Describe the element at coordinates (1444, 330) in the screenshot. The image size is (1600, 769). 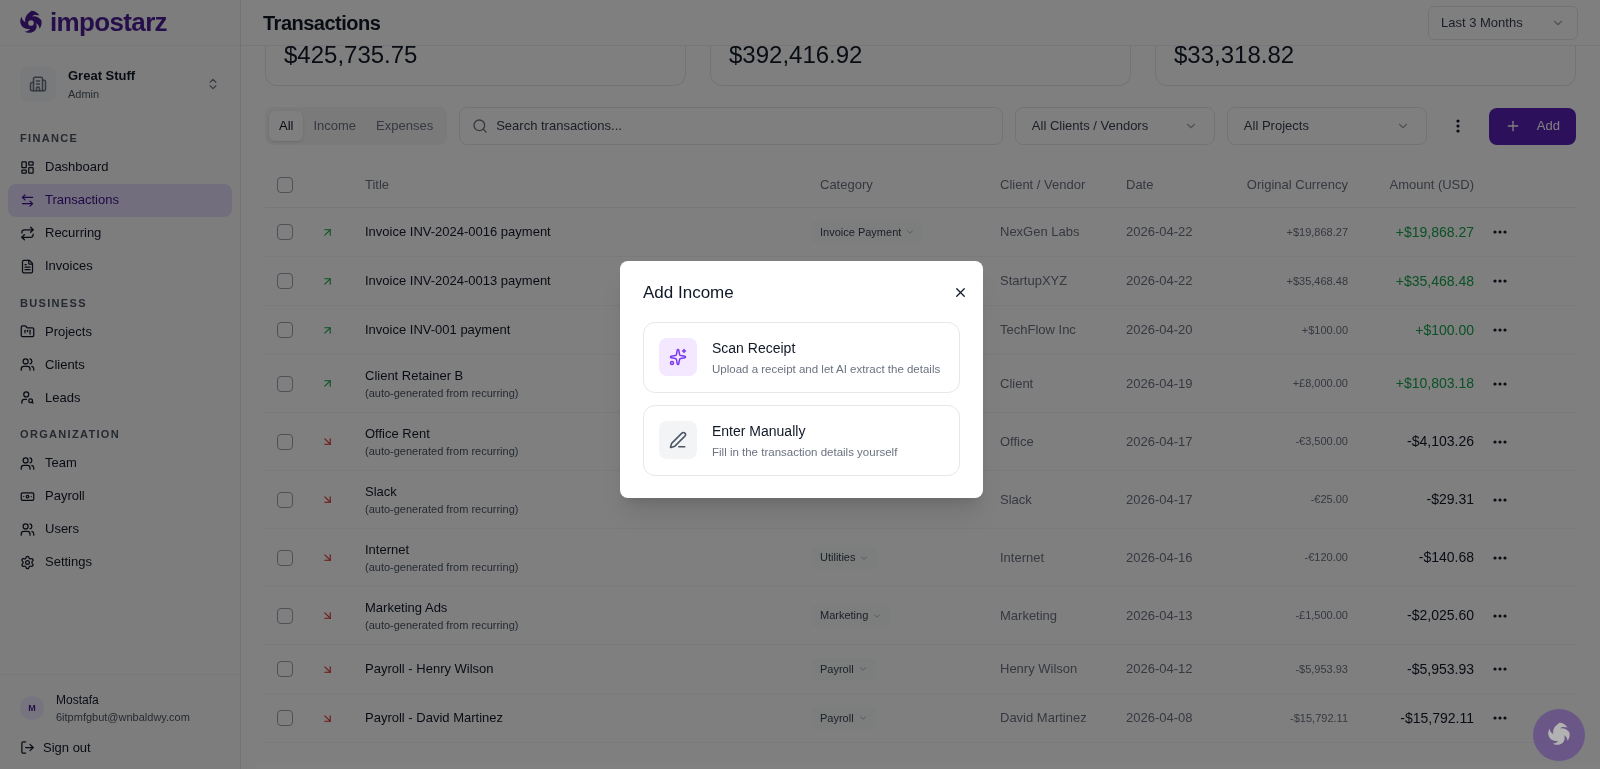
I see `amount-cell-text: +$100.00` at that location.